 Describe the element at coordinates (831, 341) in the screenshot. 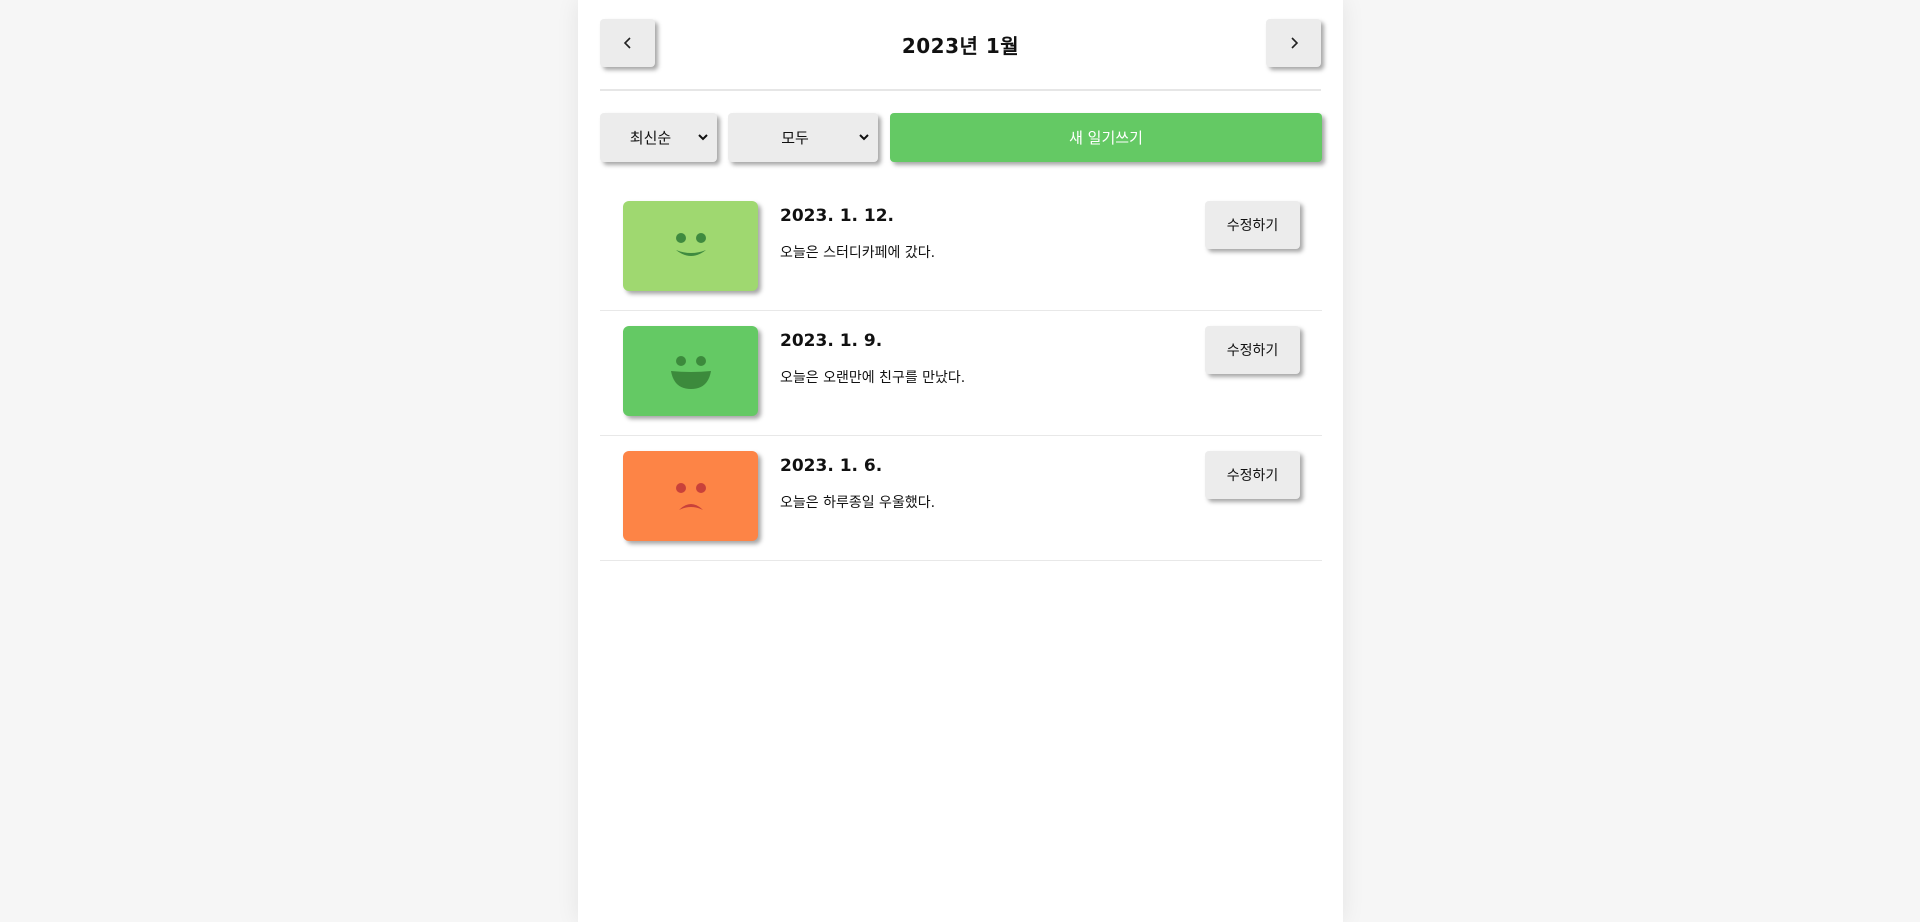

I see `diary-date: 2023. 1. 9.` at that location.